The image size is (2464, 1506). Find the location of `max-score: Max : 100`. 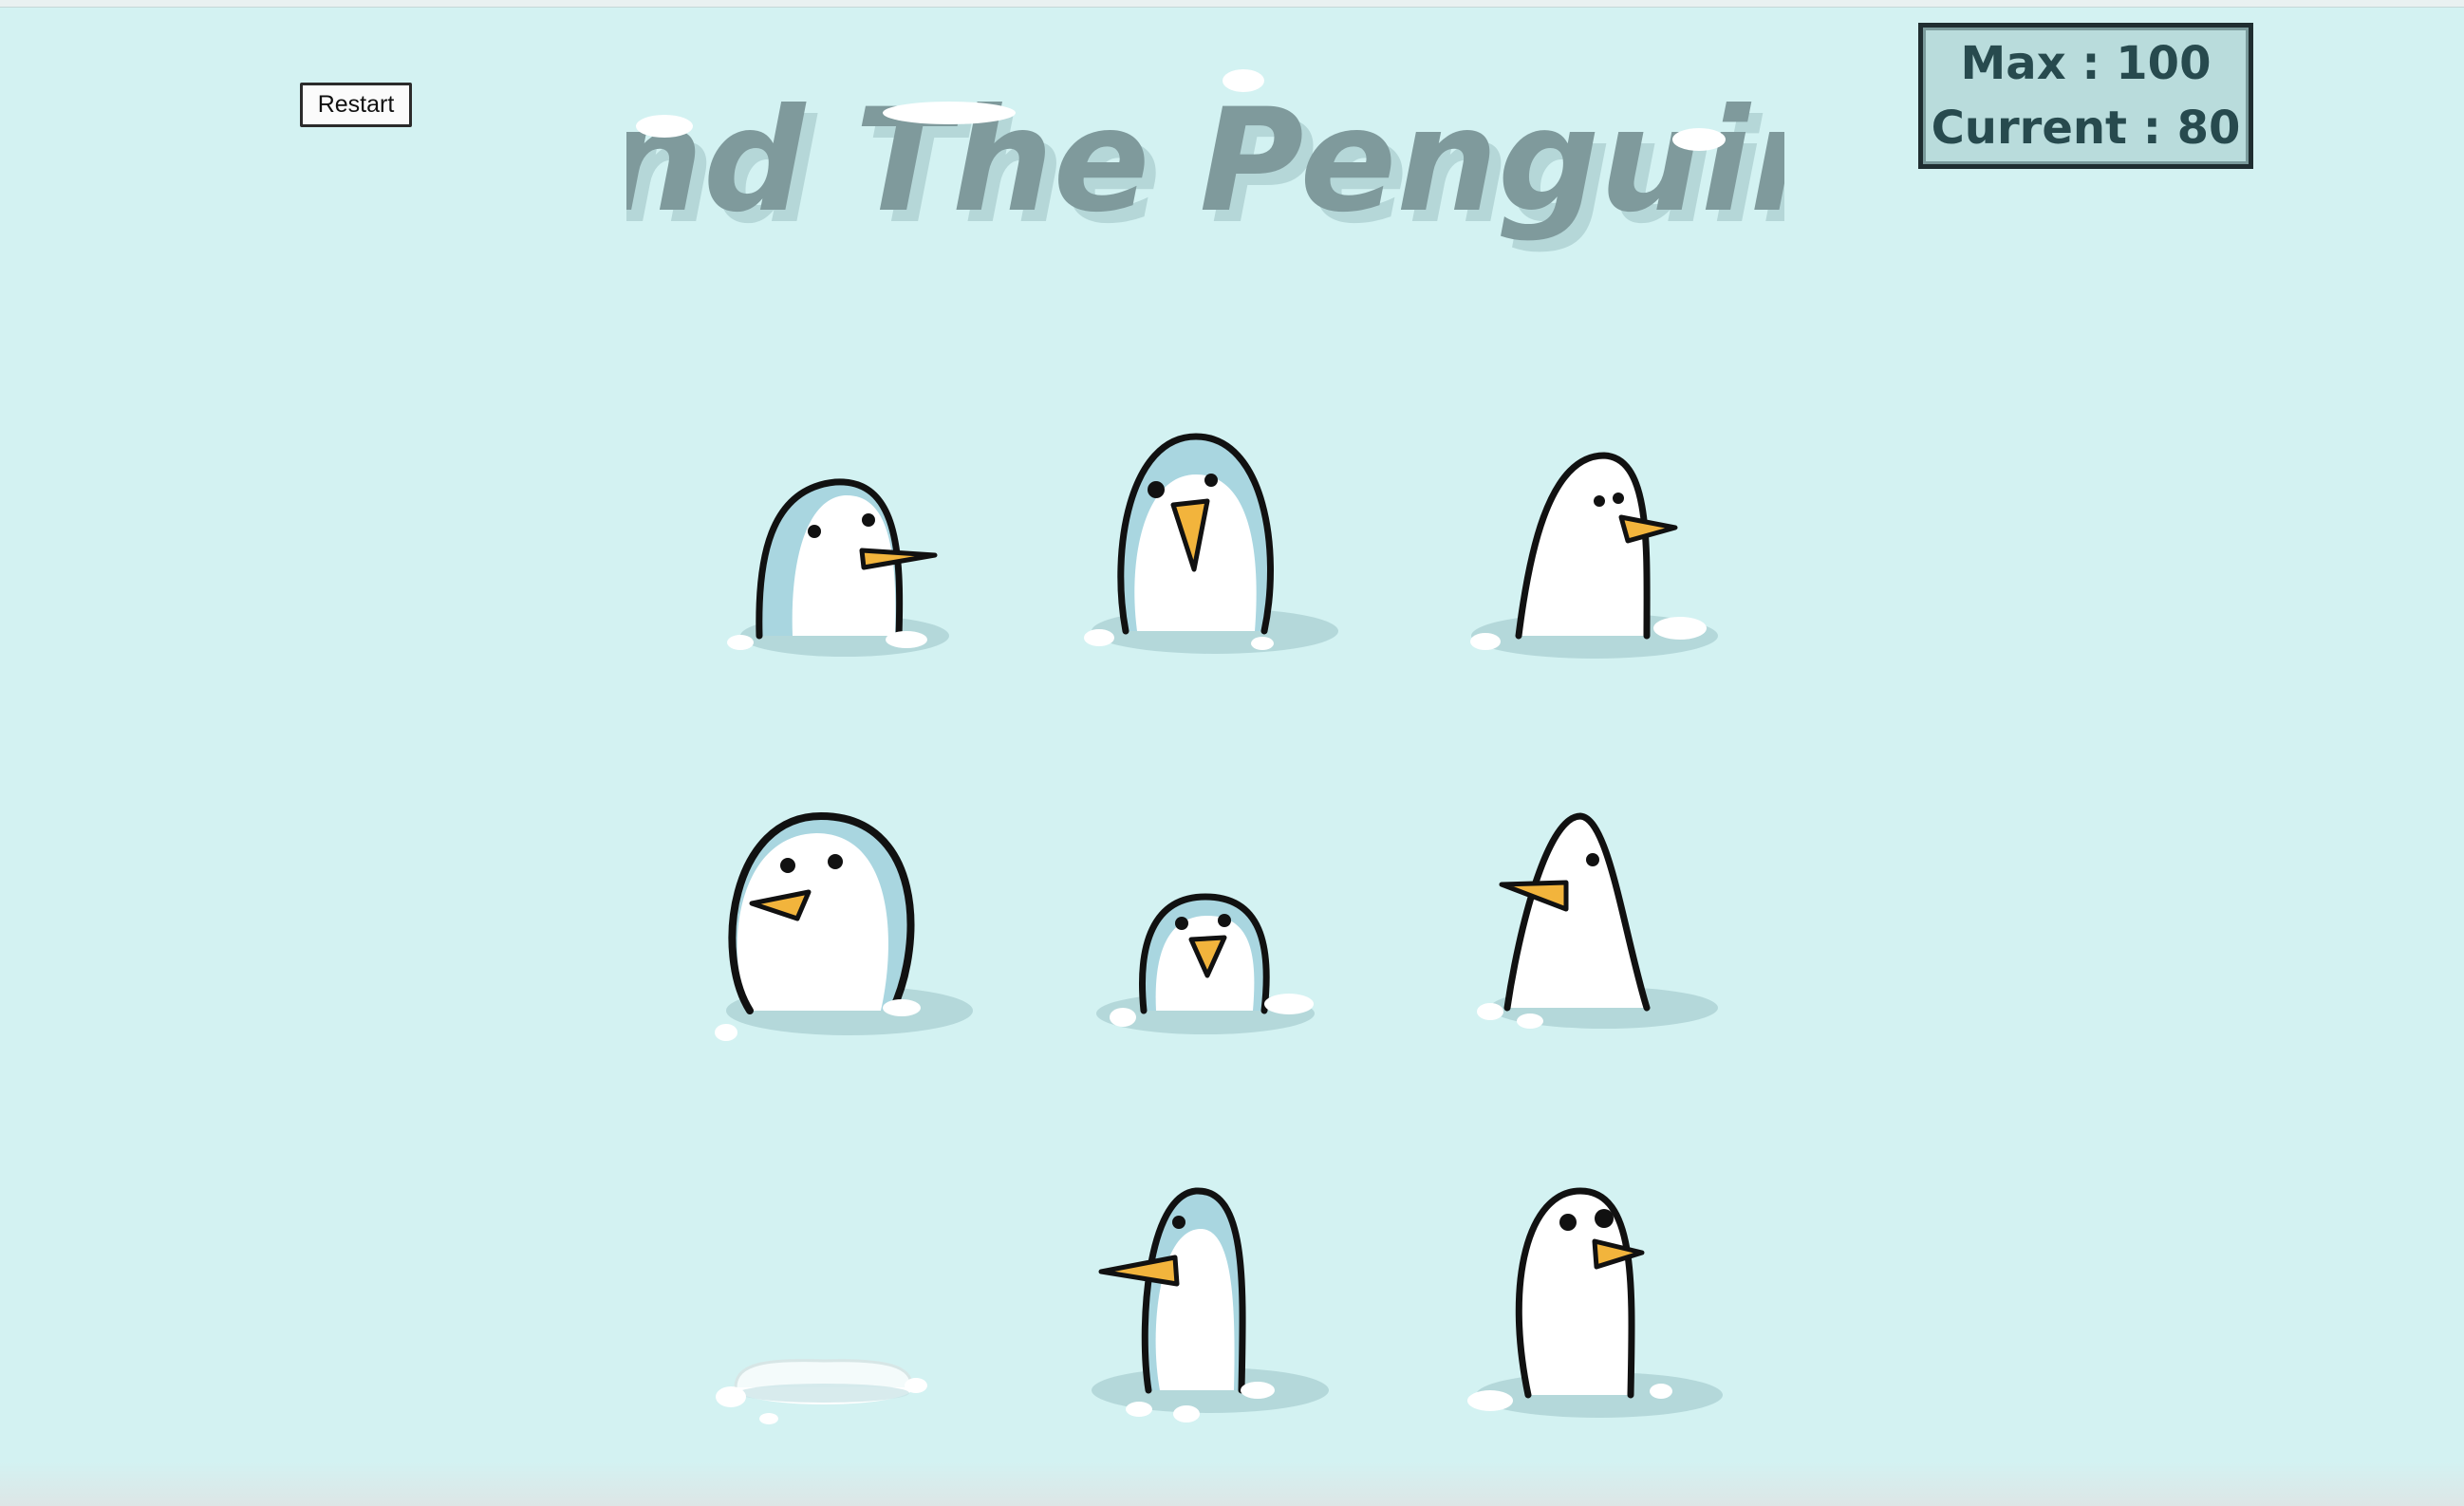

max-score: Max : 100 is located at coordinates (2086, 63).